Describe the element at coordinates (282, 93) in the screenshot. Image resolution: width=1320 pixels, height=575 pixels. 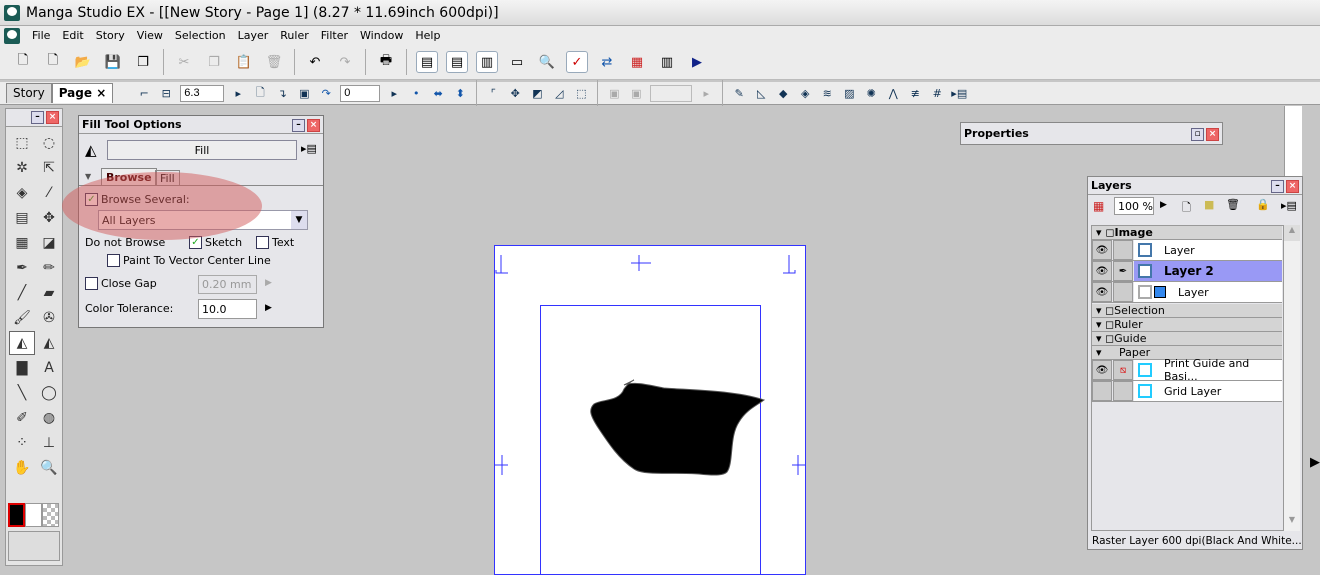
I see `rotate-icon: ↴` at that location.